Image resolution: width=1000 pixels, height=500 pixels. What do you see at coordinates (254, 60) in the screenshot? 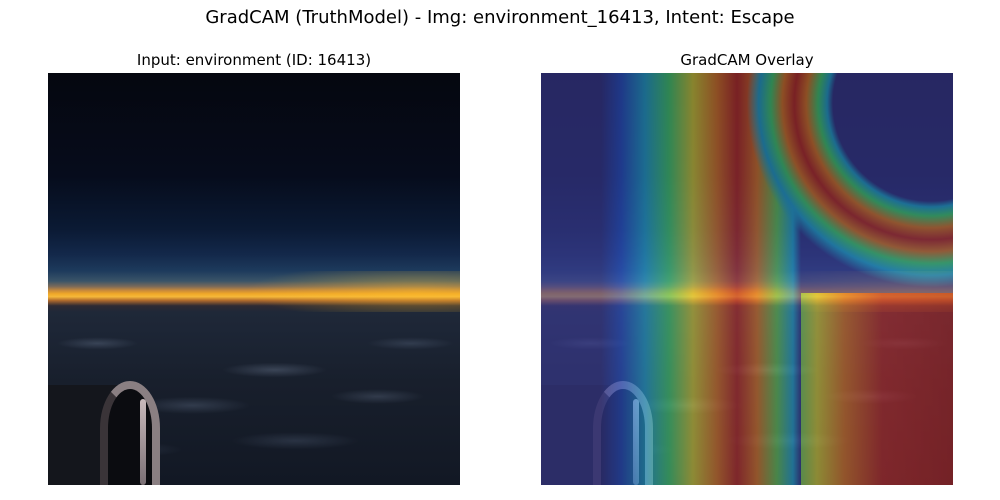
I see `input-panel-title: Input: environment (ID: 16413)` at bounding box center [254, 60].